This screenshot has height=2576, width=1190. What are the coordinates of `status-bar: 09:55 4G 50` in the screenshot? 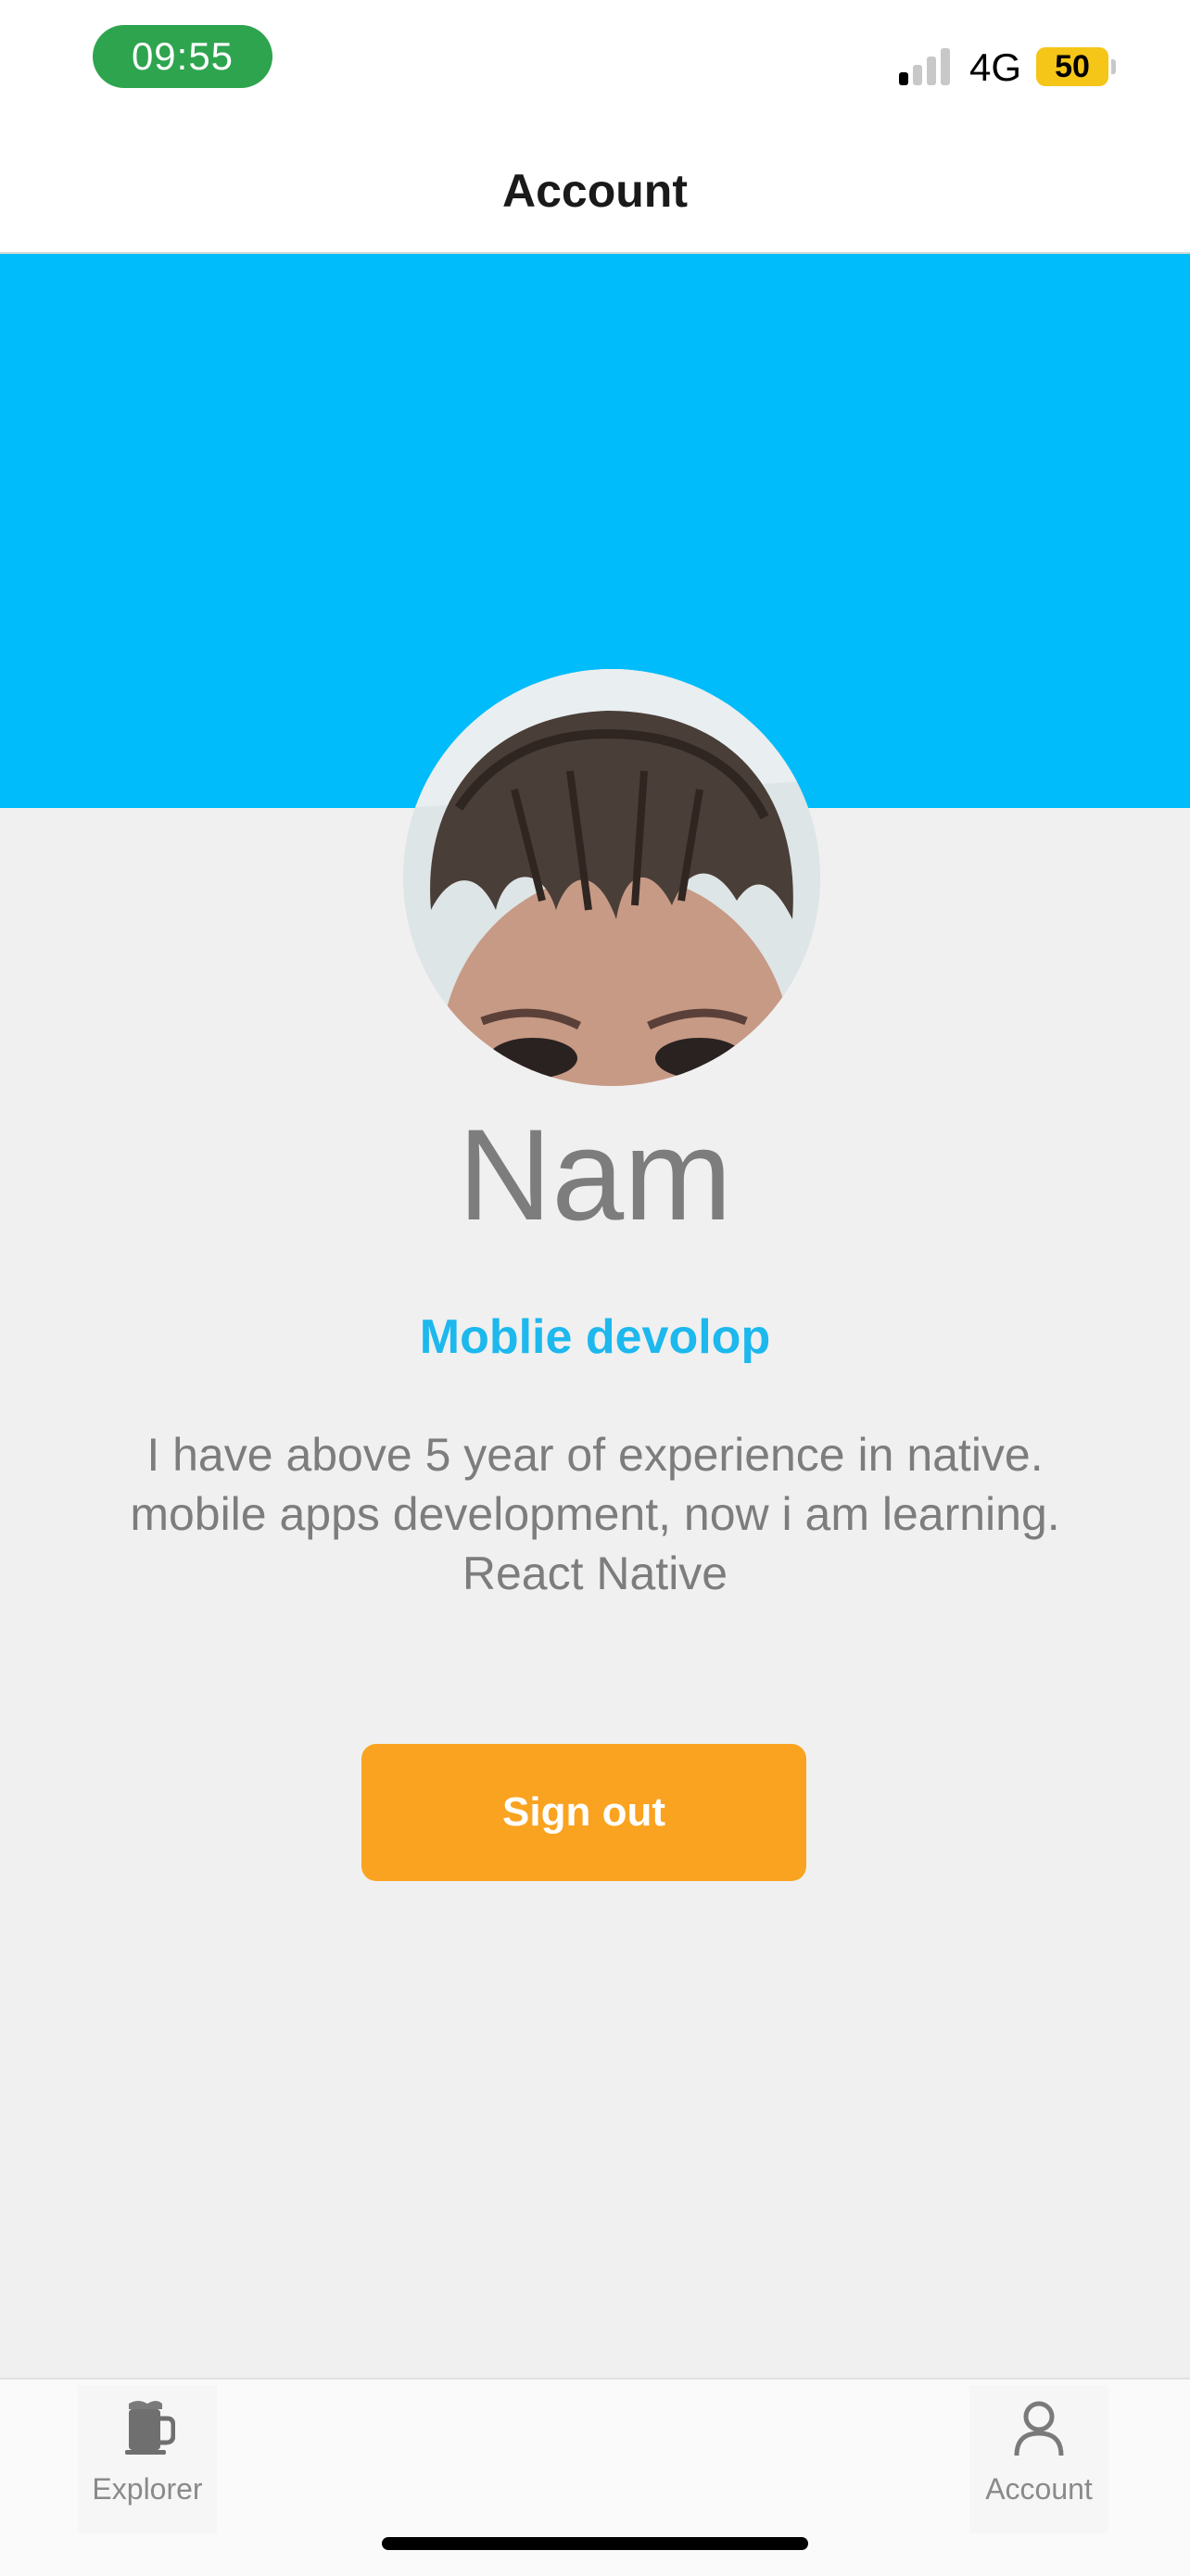 It's located at (595, 65).